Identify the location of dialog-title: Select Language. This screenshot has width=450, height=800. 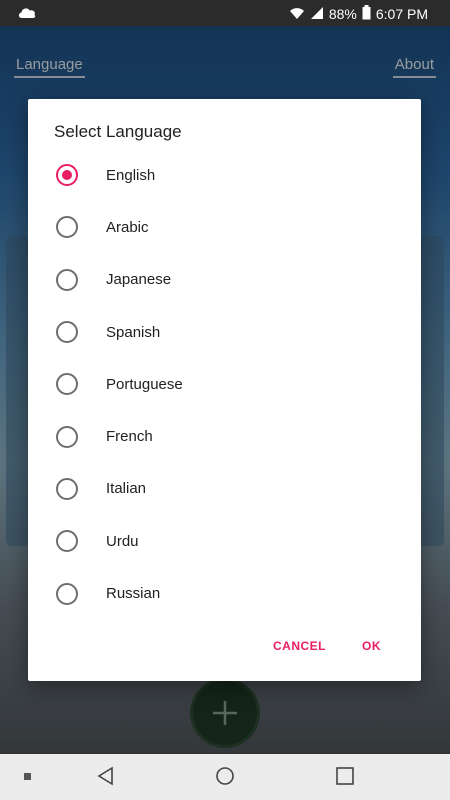
(118, 131).